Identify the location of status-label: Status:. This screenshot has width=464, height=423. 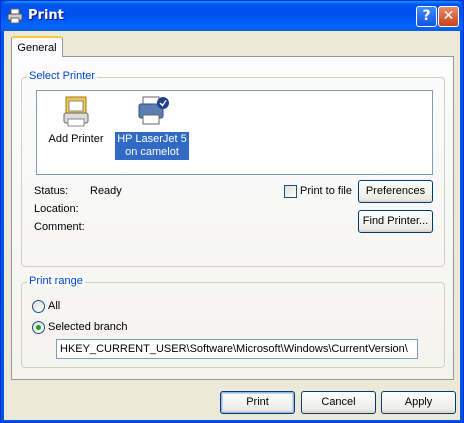
(51, 191).